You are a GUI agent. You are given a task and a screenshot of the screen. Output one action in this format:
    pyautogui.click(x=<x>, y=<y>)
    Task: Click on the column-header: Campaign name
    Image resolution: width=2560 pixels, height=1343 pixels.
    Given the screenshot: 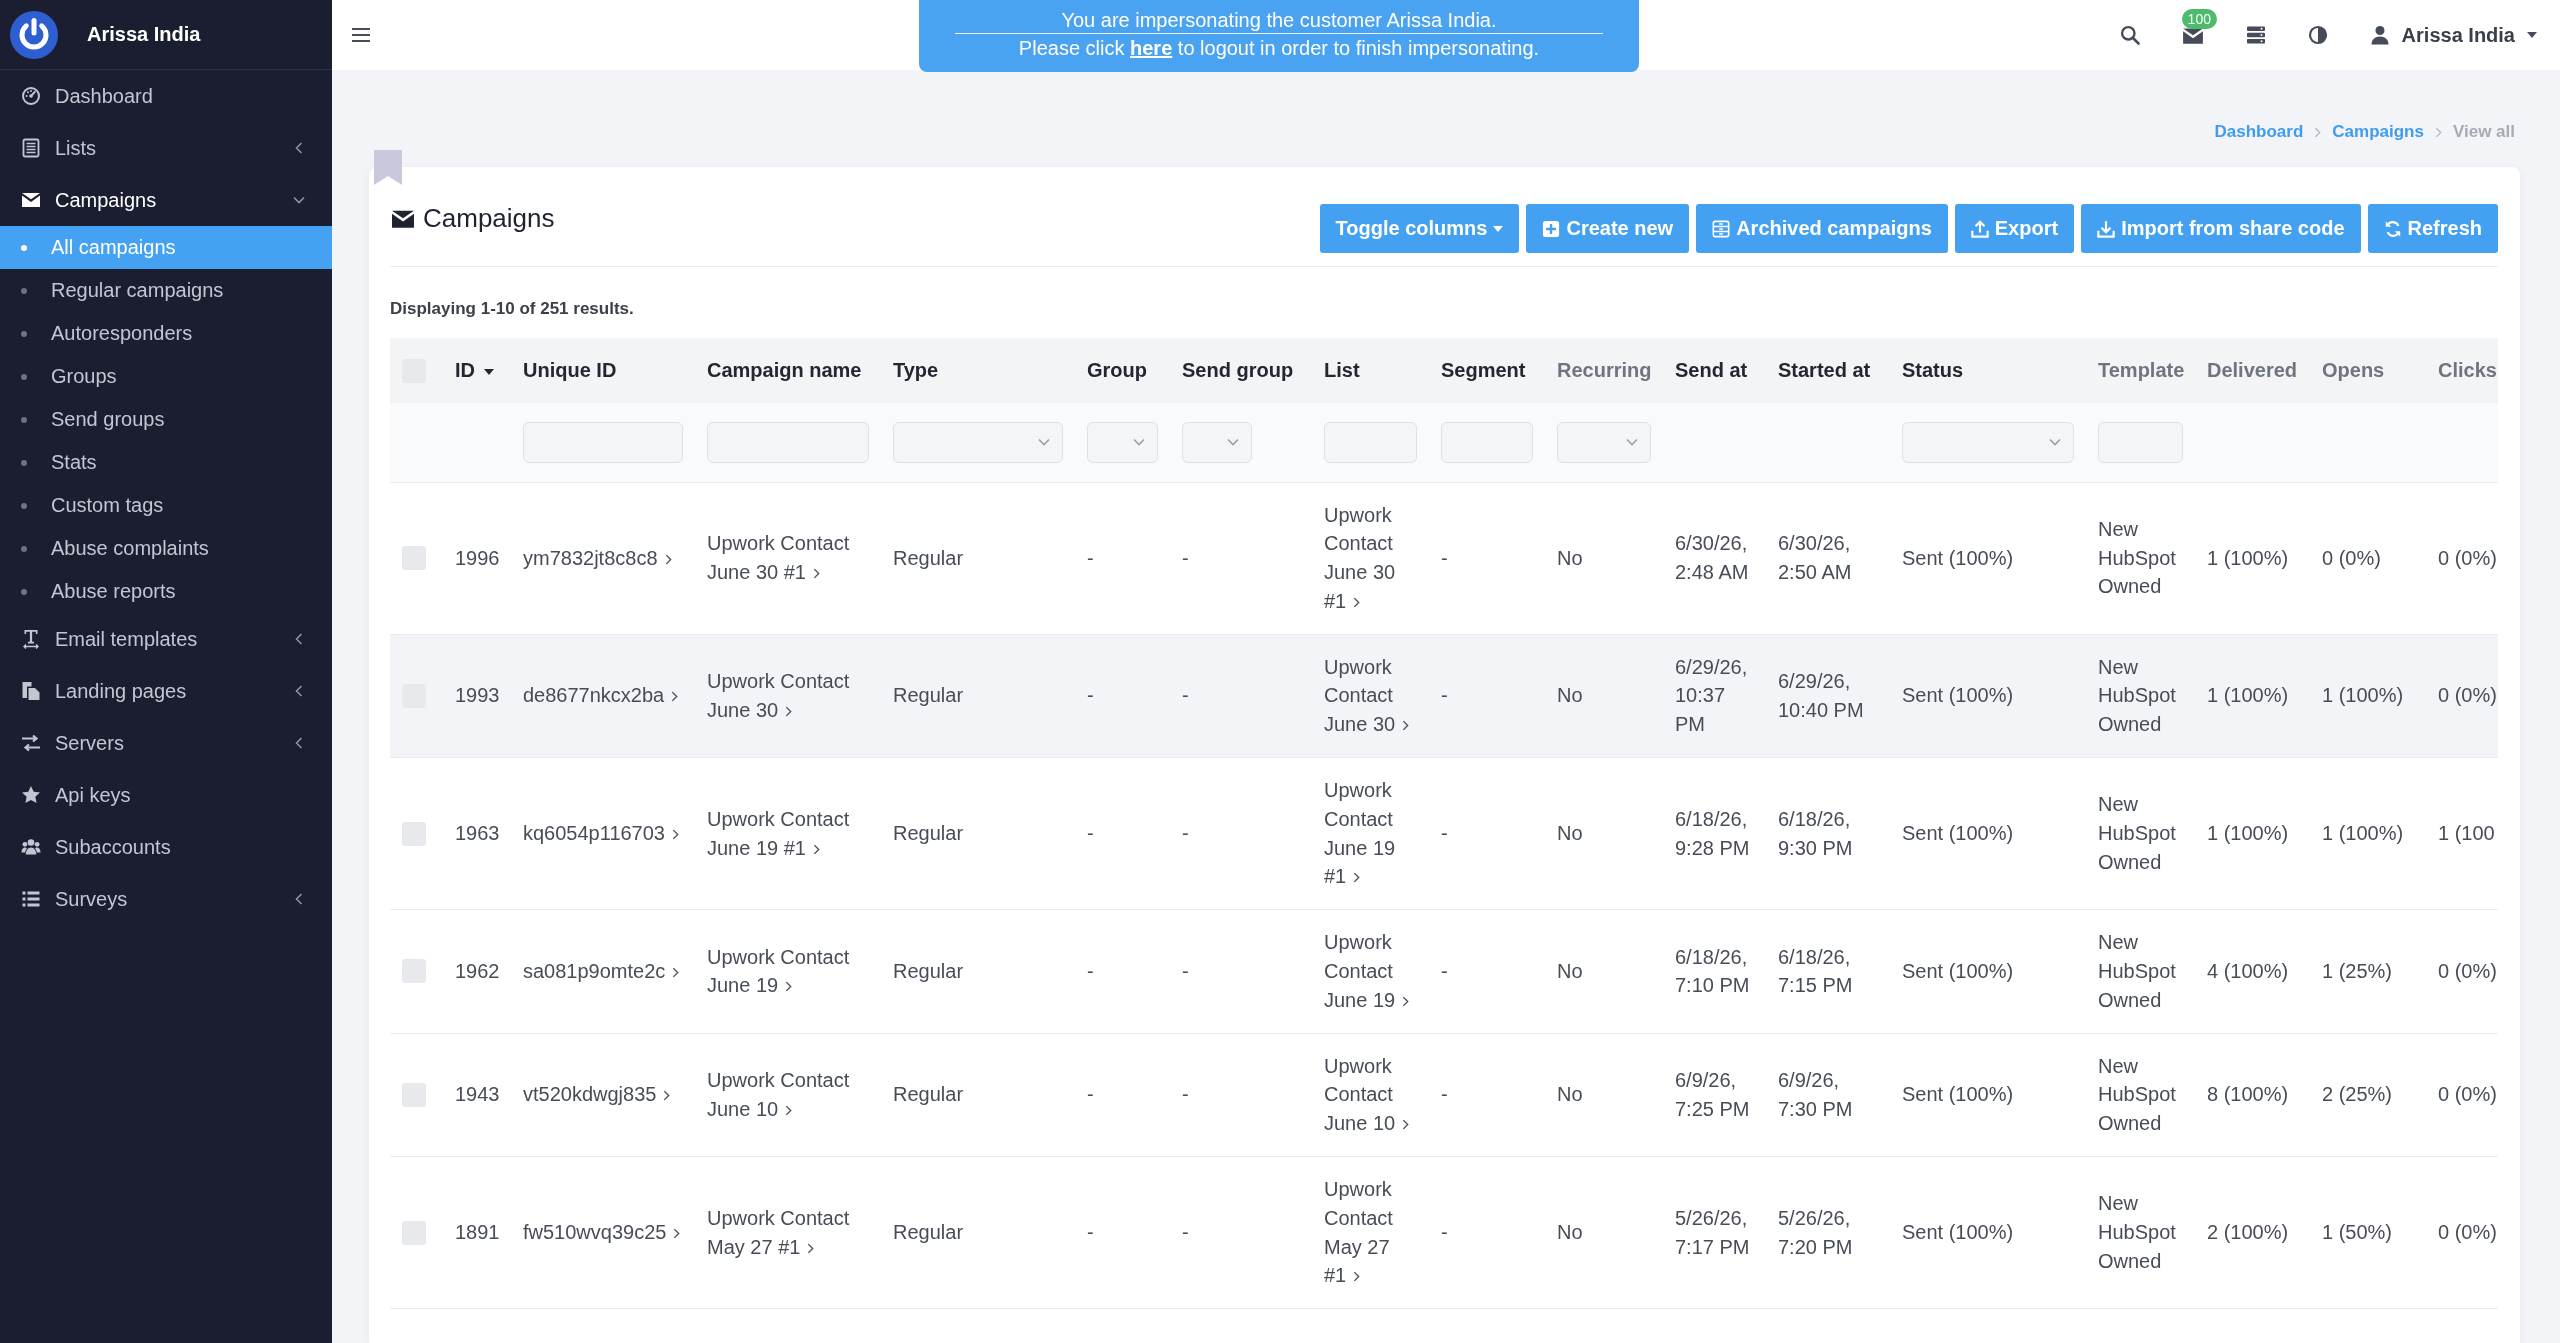 What is the action you would take?
    pyautogui.click(x=784, y=370)
    